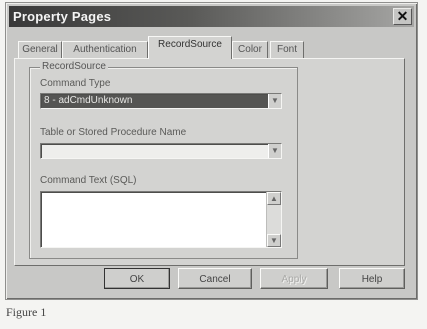 The height and width of the screenshot is (329, 427). Describe the element at coordinates (40, 49) in the screenshot. I see `tab-general: General` at that location.